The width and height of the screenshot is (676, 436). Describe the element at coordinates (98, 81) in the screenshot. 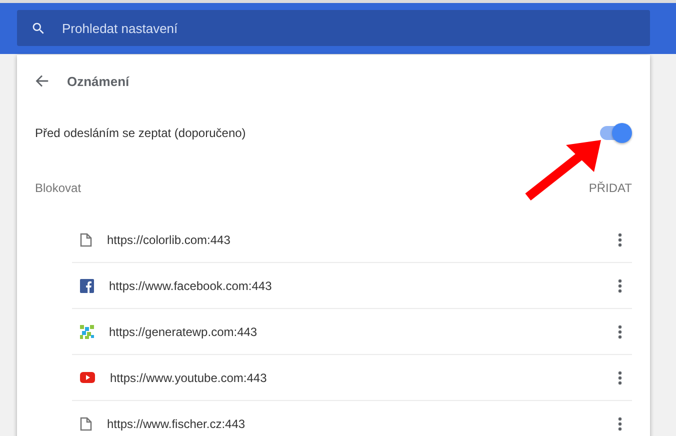

I see `page-title: Oznámení` at that location.